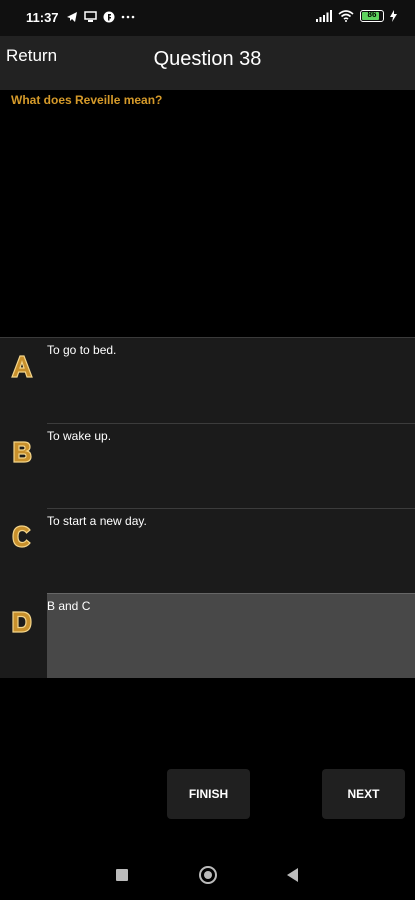  Describe the element at coordinates (208, 794) in the screenshot. I see `finish-button: FINISH` at that location.